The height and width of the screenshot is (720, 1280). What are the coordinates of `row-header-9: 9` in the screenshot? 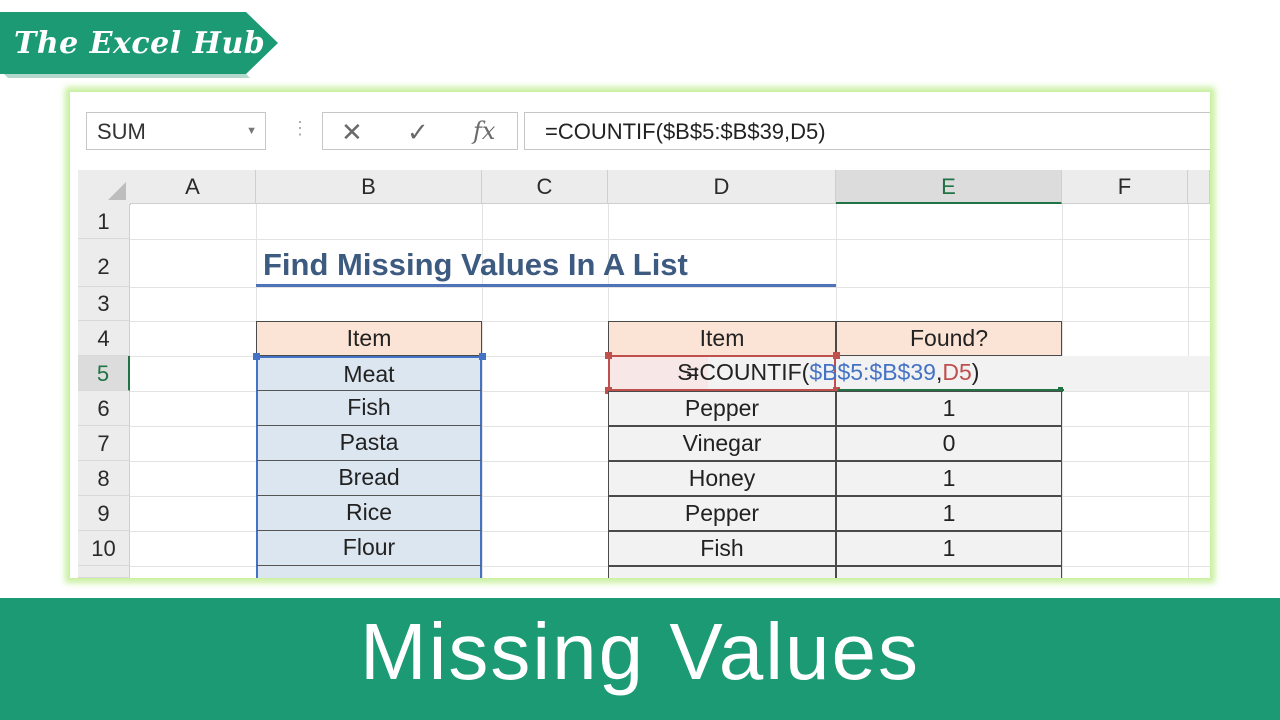 It's located at (104, 513).